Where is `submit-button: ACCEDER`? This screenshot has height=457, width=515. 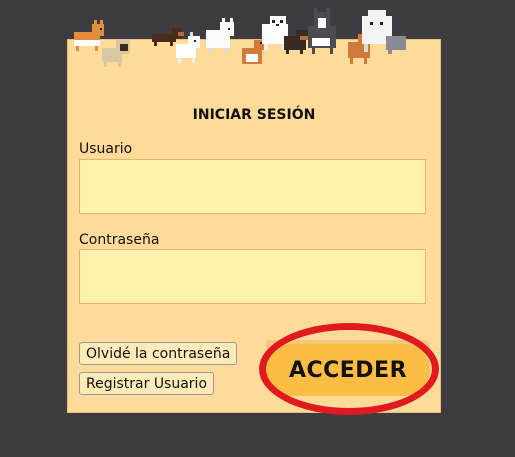 submit-button: ACCEDER is located at coordinates (348, 370).